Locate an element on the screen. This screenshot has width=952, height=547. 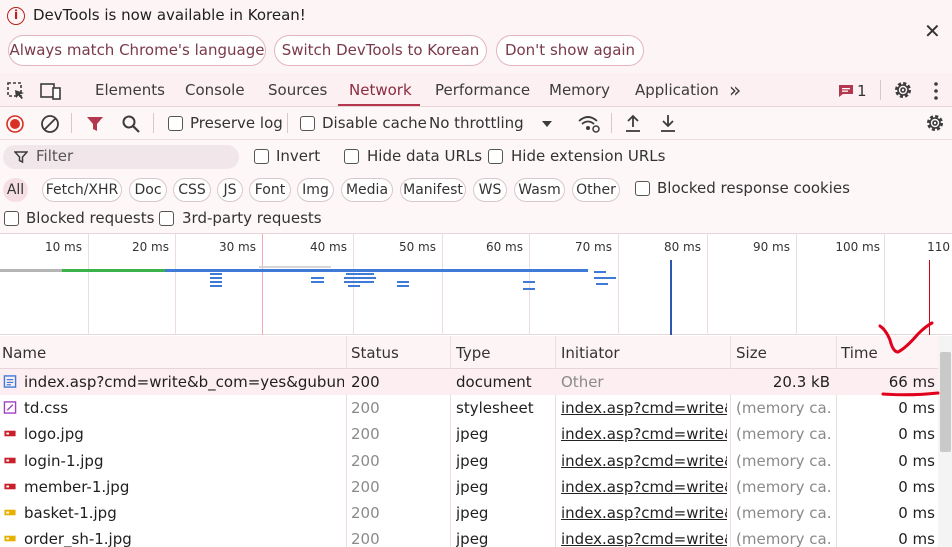
tab-memory: Memory is located at coordinates (579, 90).